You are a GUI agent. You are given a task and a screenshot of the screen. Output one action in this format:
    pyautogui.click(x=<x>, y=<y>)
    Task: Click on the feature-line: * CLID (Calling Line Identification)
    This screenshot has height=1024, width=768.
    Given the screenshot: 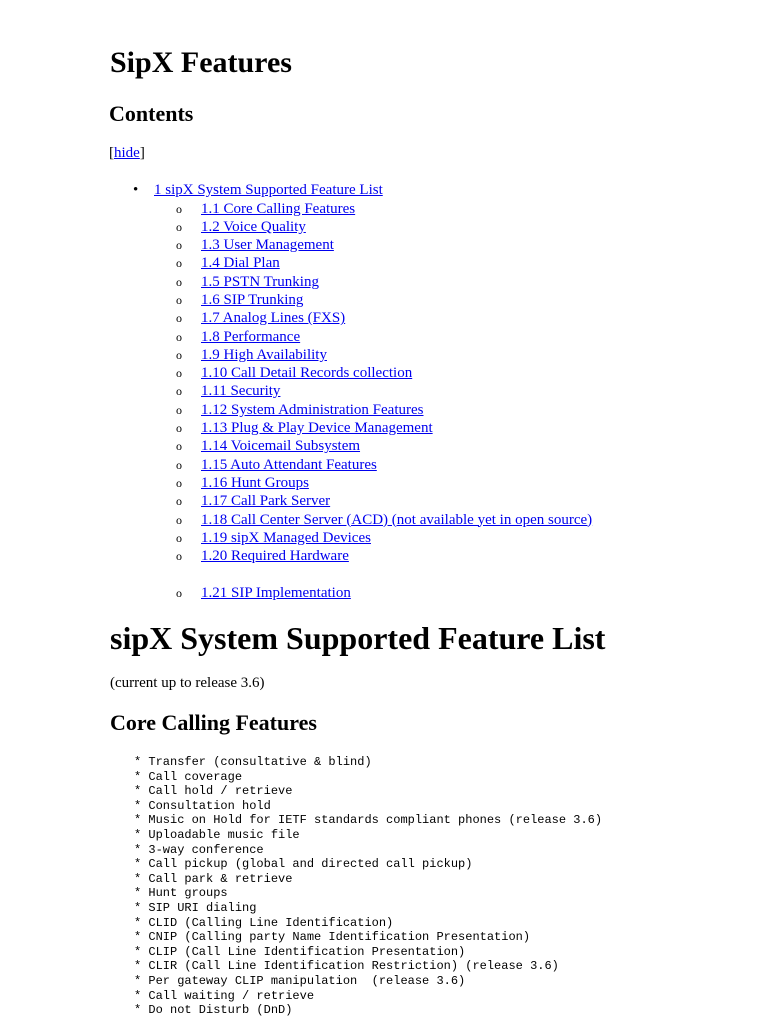 What is the action you would take?
    pyautogui.click(x=264, y=922)
    